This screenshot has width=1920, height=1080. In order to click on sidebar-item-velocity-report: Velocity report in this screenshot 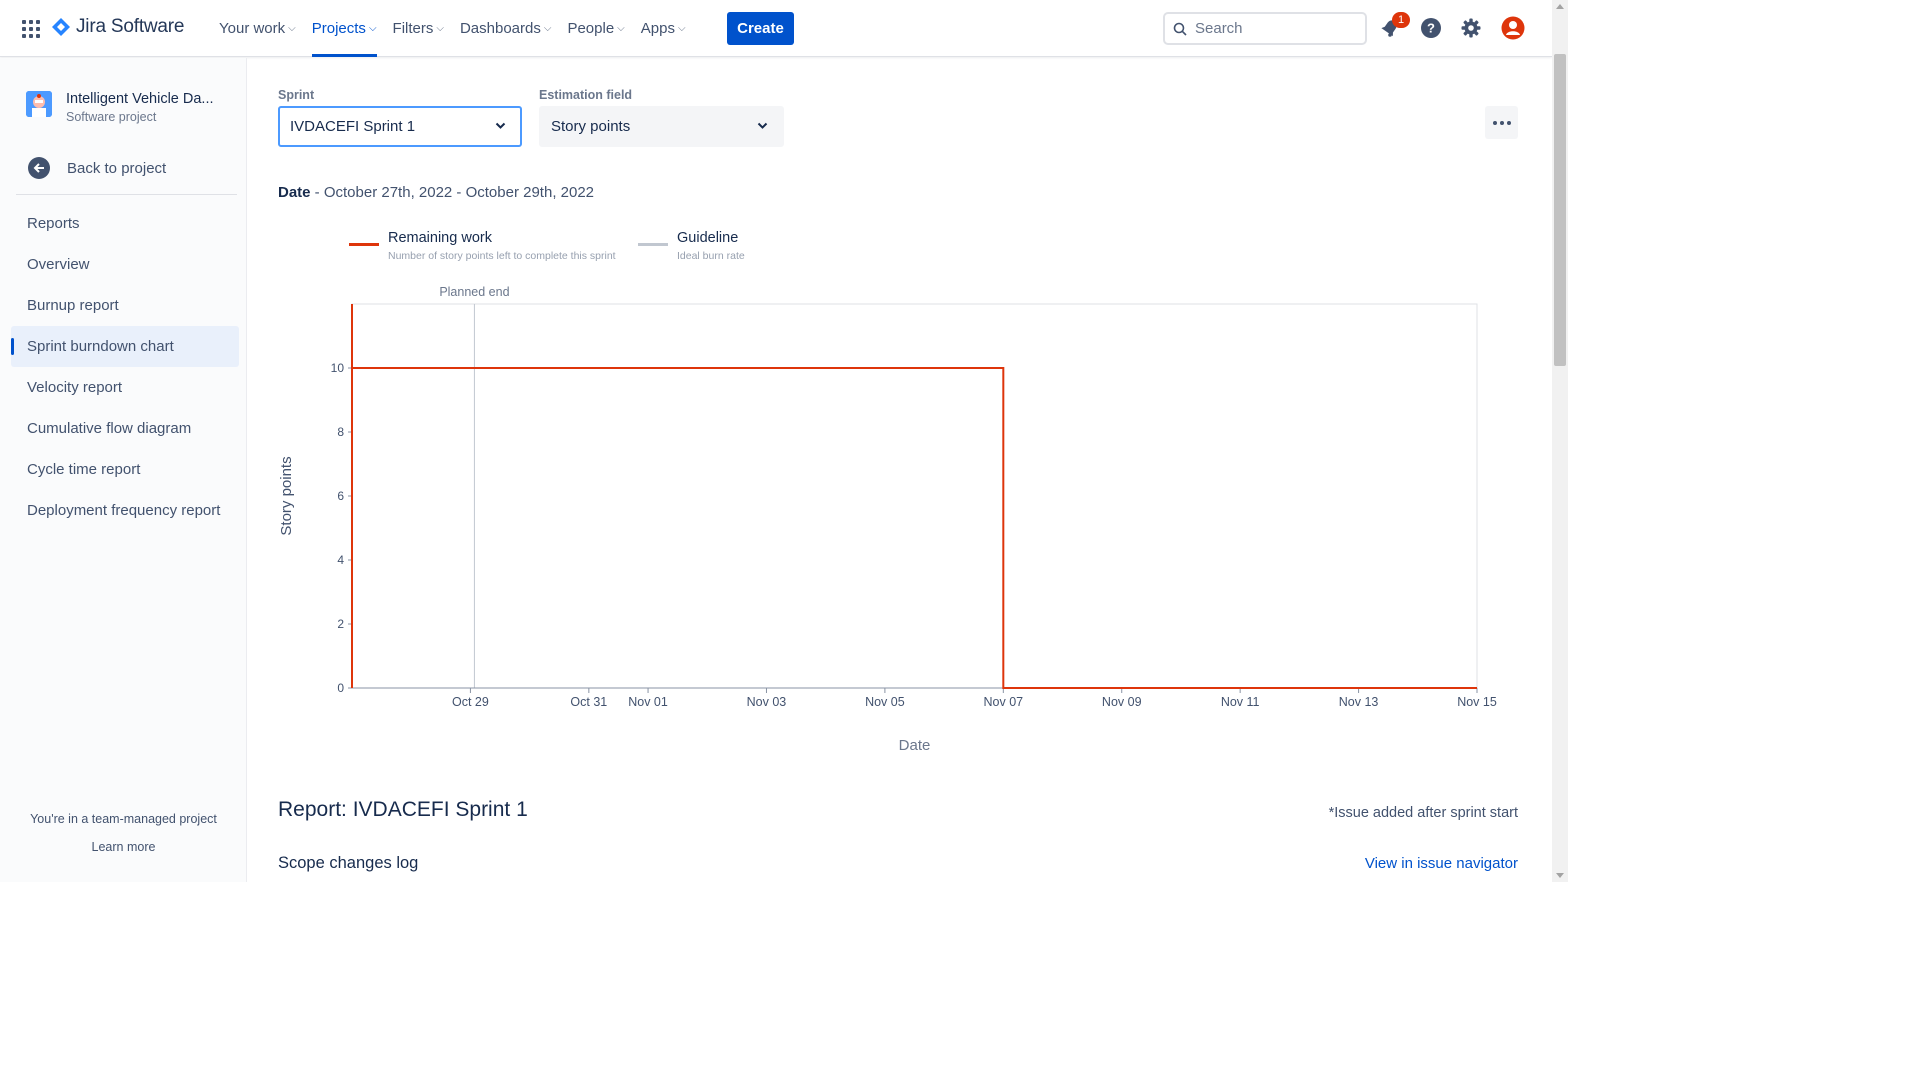, I will do `click(125, 387)`.